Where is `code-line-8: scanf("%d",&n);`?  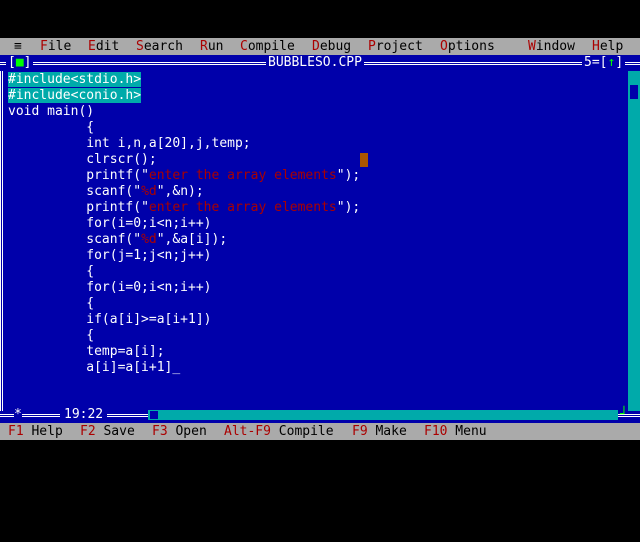
code-line-8: scanf("%d",&n); is located at coordinates (106, 192).